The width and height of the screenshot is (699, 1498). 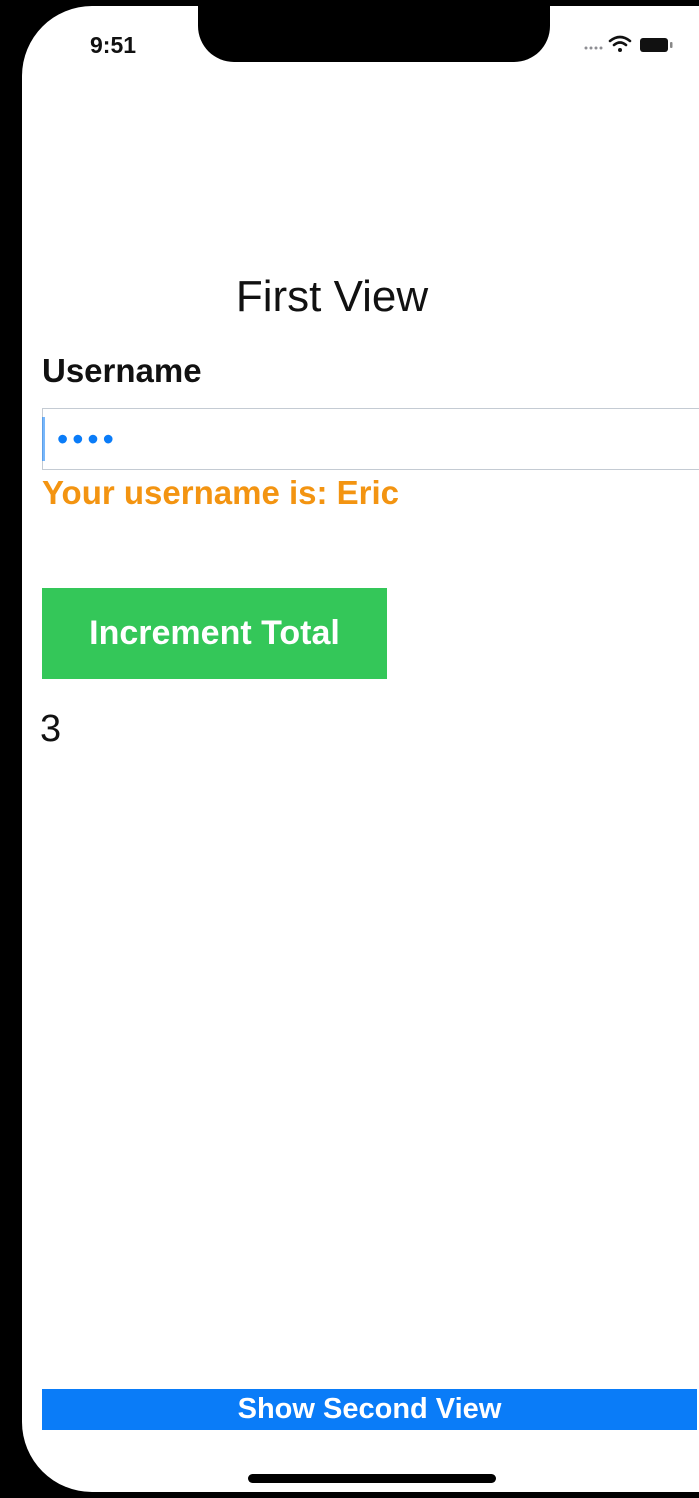 I want to click on home-indicator, so click(x=372, y=1478).